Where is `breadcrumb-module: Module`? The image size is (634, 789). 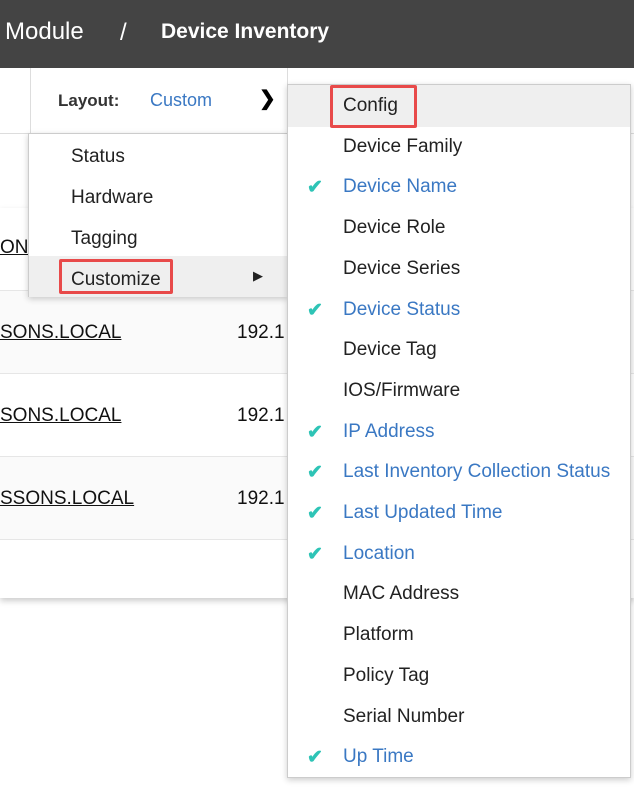 breadcrumb-module: Module is located at coordinates (44, 32).